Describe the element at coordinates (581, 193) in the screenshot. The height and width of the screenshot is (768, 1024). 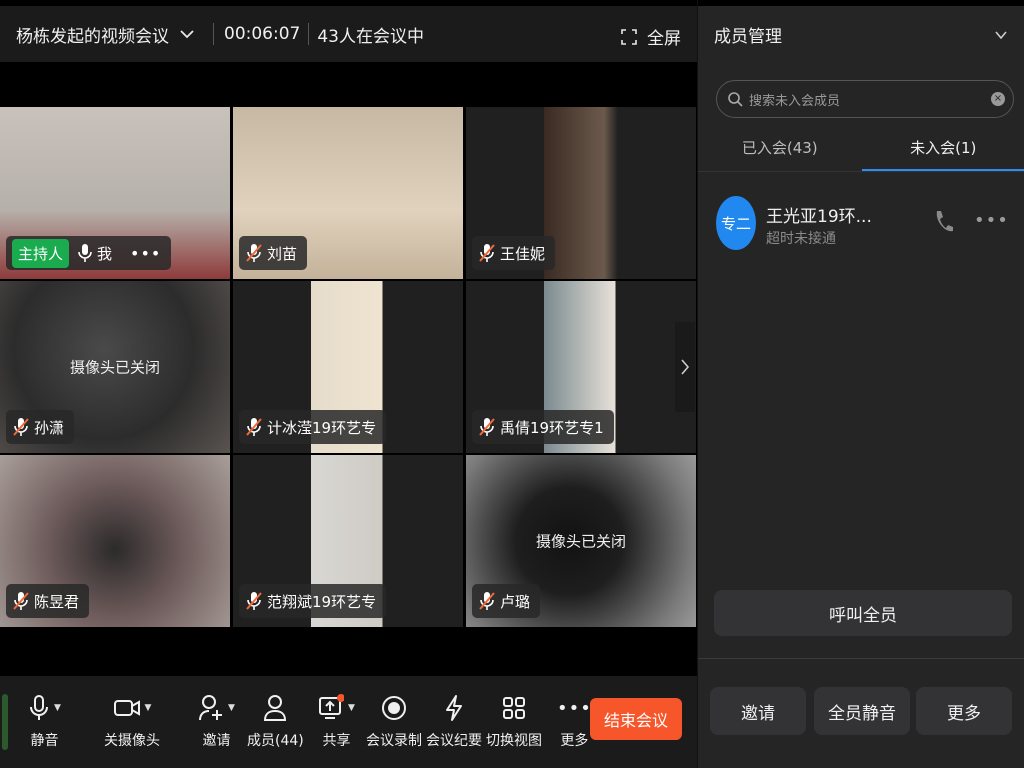
I see `video-tile: 王佳妮` at that location.